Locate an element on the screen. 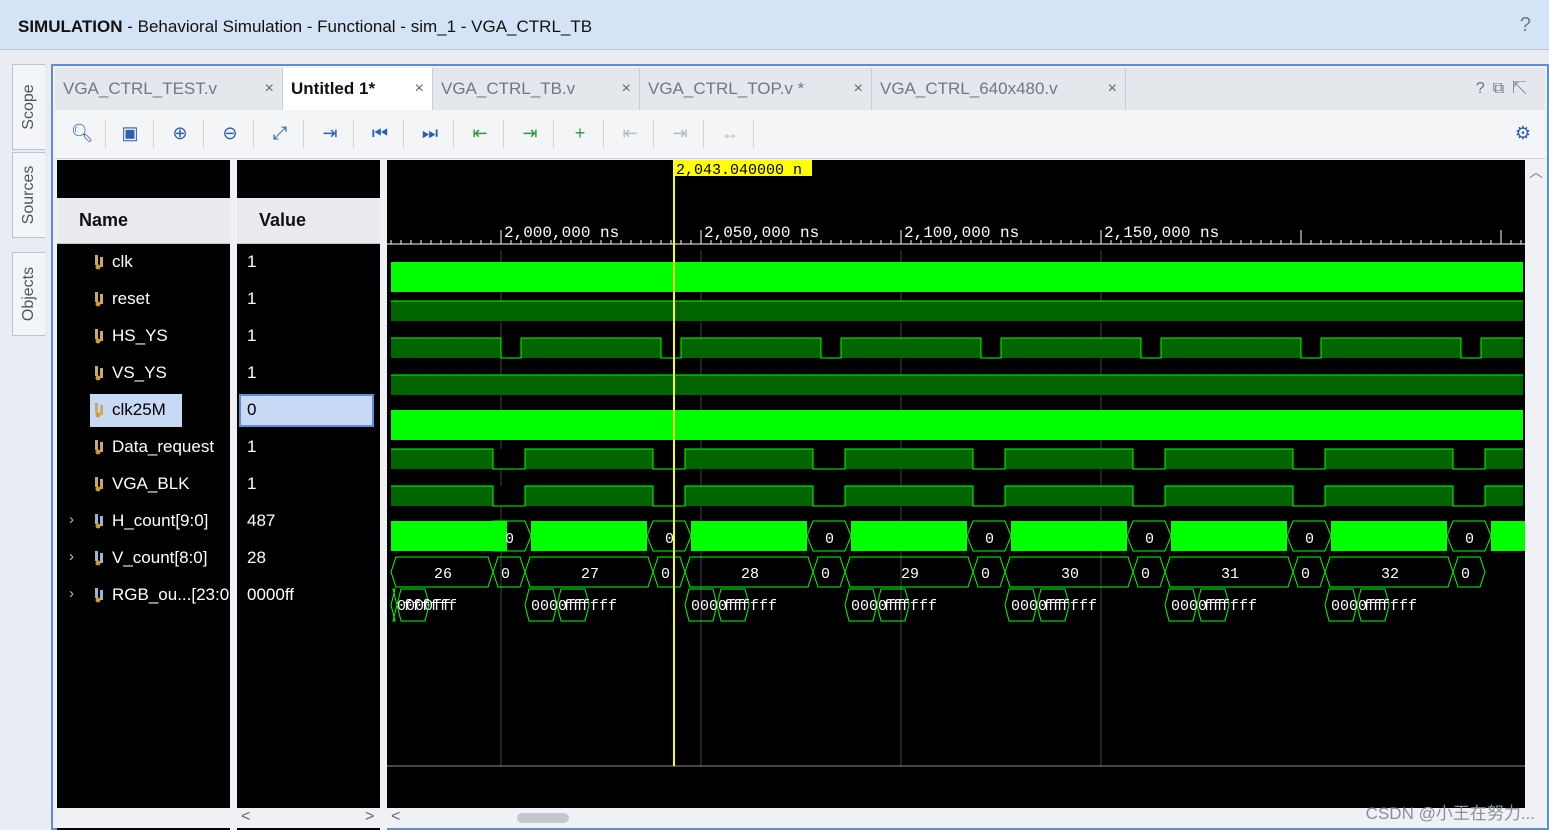  tab-vga-ctrl-640x480: VGA_CTRL_640x480.v × is located at coordinates (999, 89).